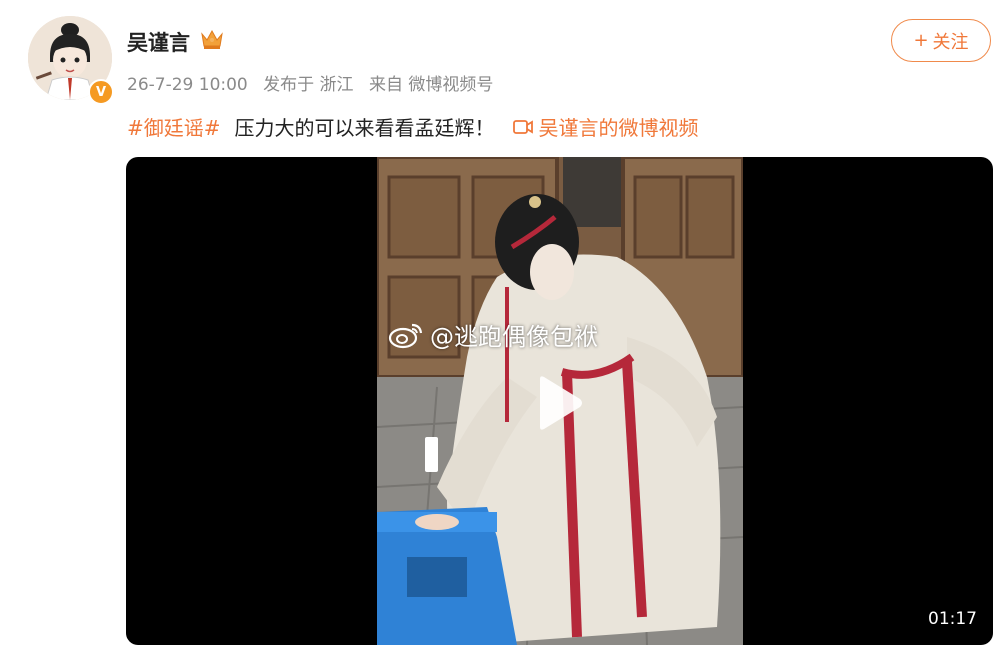  I want to click on verified-badge-icon: V, so click(101, 92).